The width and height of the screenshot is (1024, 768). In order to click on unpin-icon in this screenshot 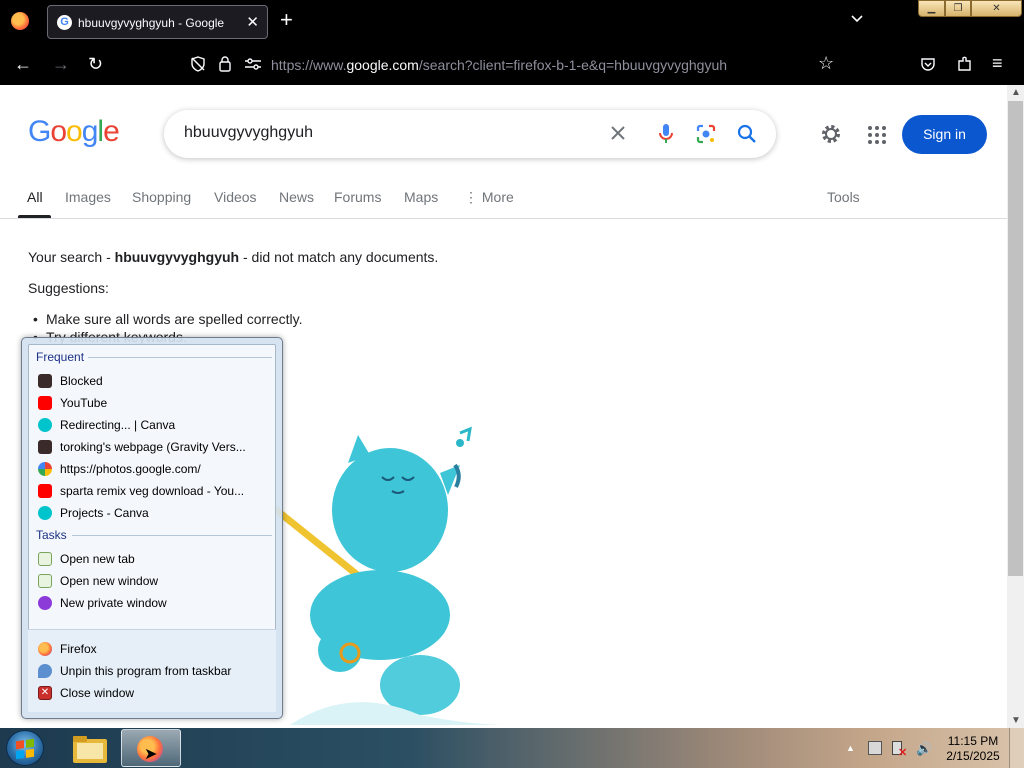, I will do `click(45, 671)`.